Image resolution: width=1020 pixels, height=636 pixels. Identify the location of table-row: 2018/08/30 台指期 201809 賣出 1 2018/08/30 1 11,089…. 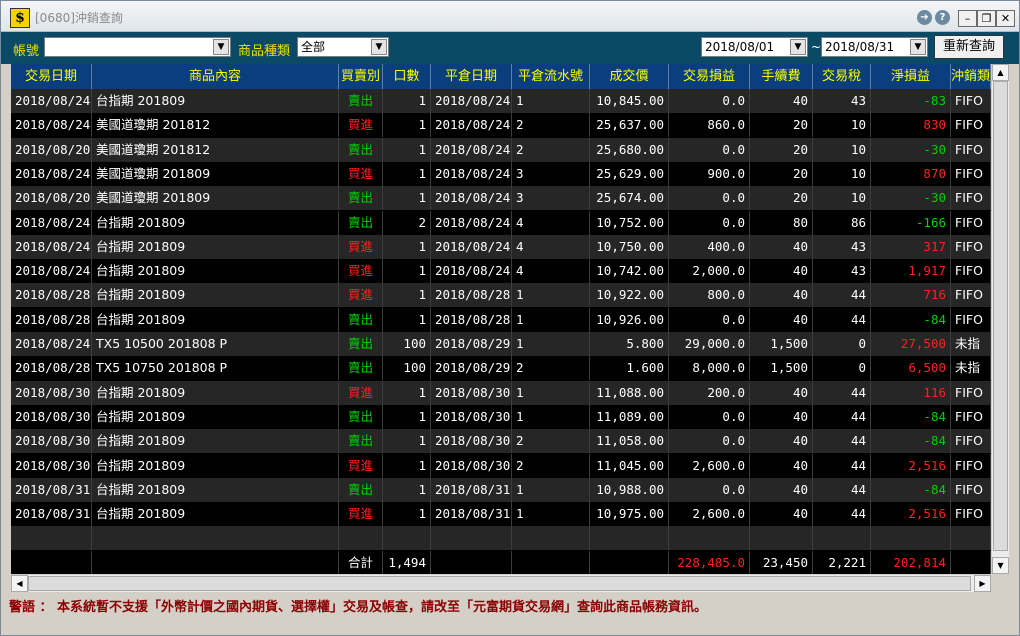
(501, 416).